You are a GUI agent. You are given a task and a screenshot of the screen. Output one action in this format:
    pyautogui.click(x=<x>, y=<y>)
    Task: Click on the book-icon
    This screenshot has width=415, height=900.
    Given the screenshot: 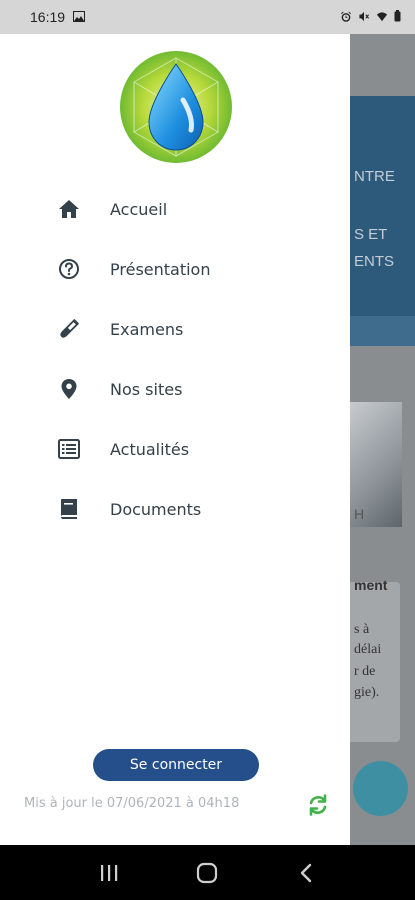 What is the action you would take?
    pyautogui.click(x=69, y=509)
    